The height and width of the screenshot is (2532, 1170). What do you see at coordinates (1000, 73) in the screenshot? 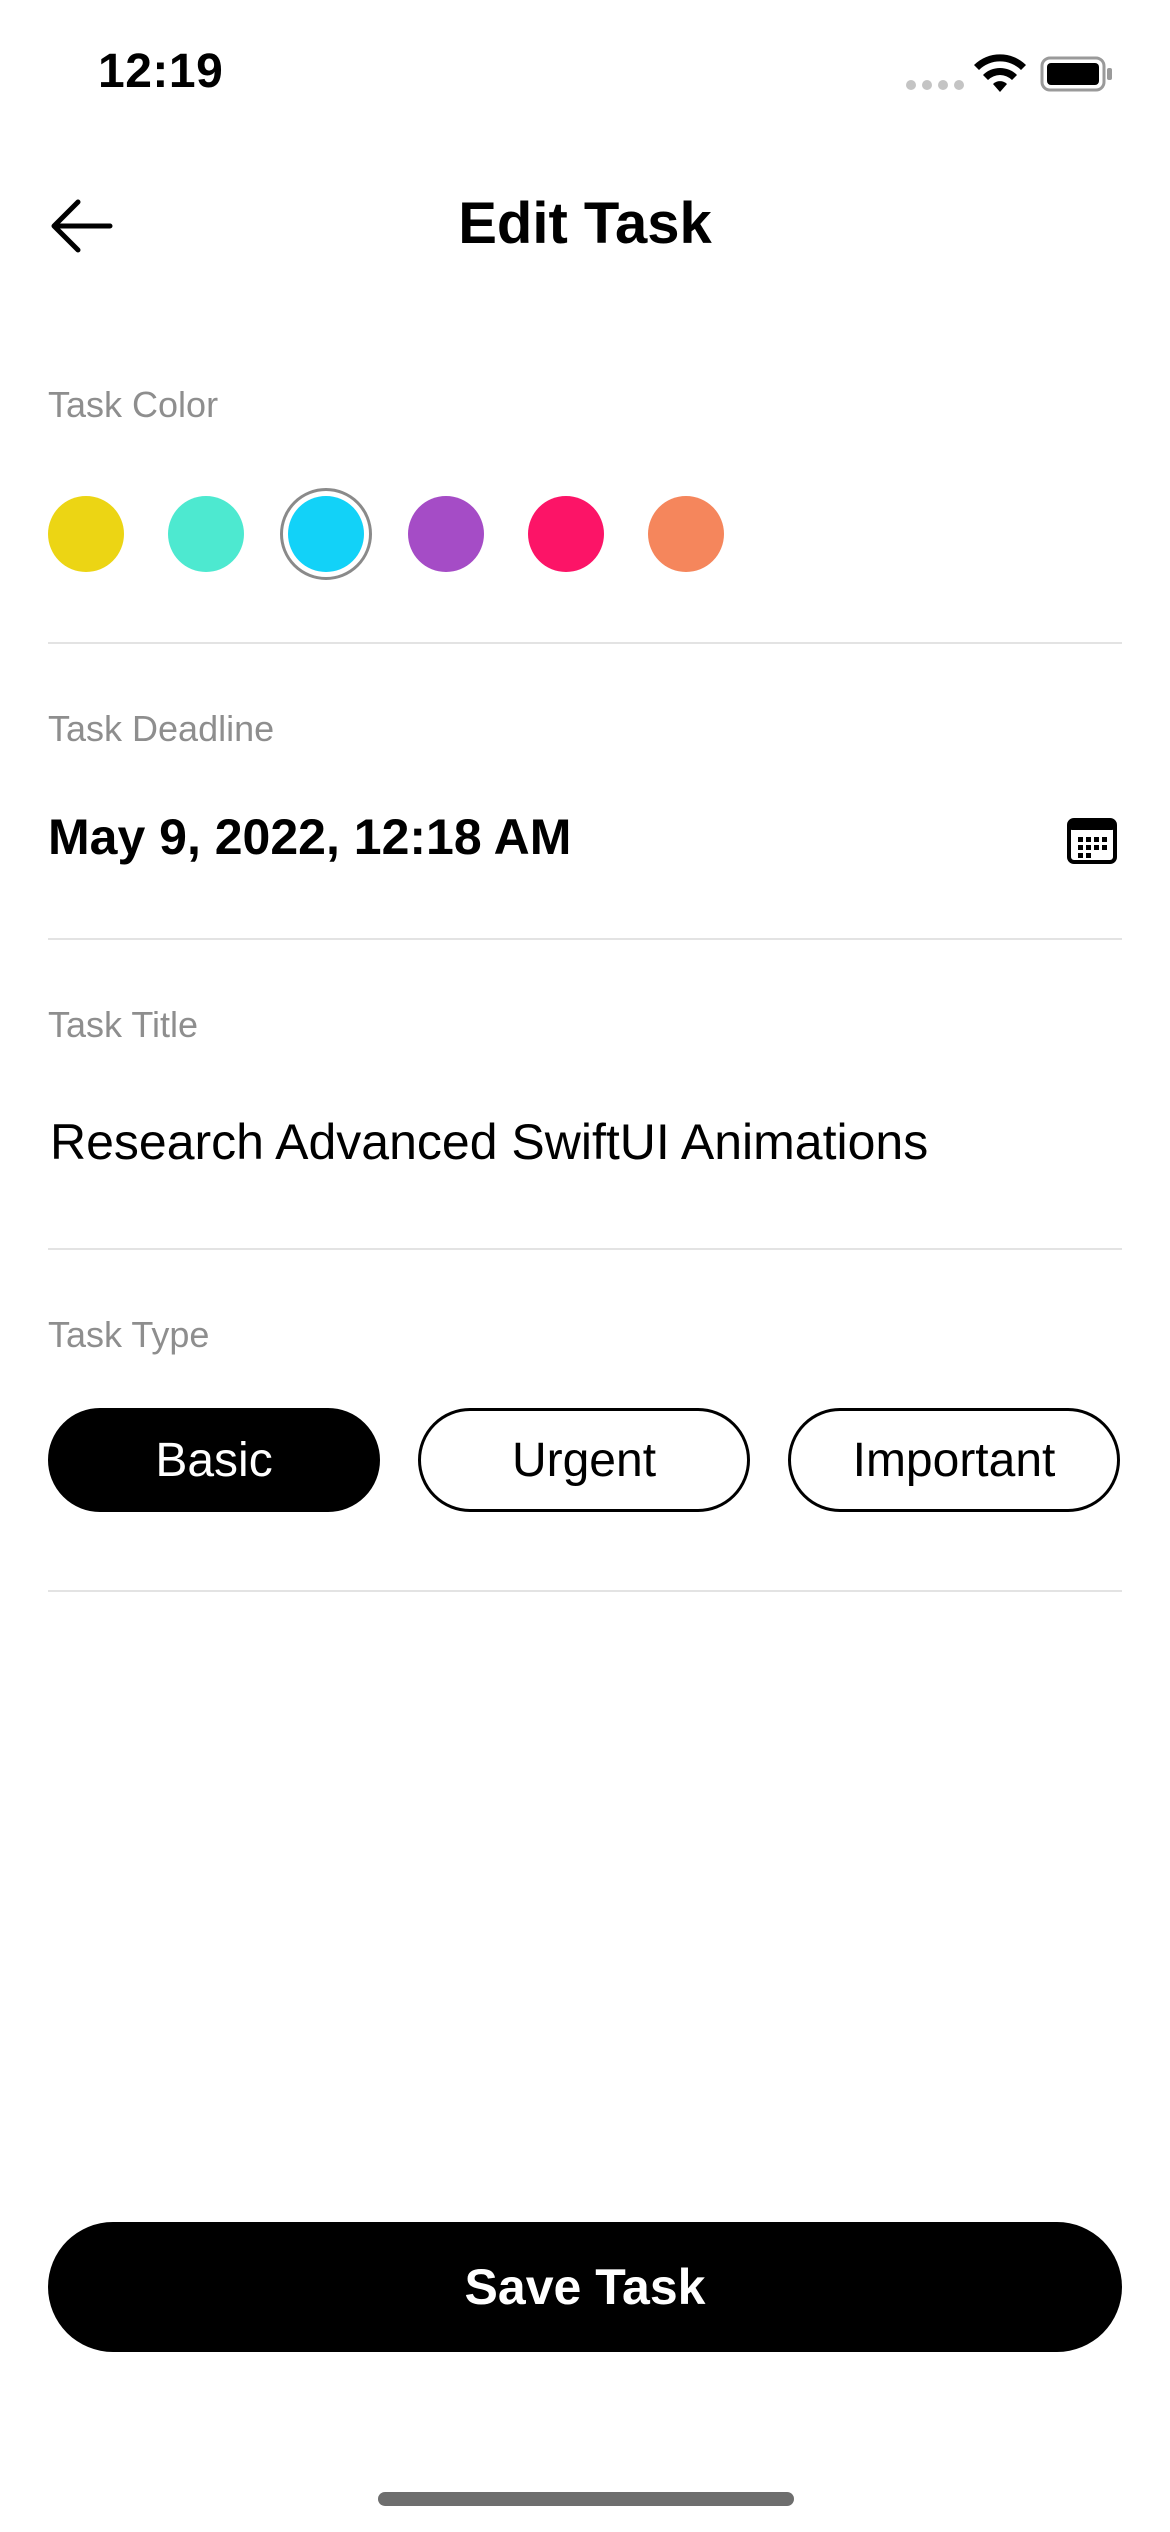
I see `wifi-icon` at bounding box center [1000, 73].